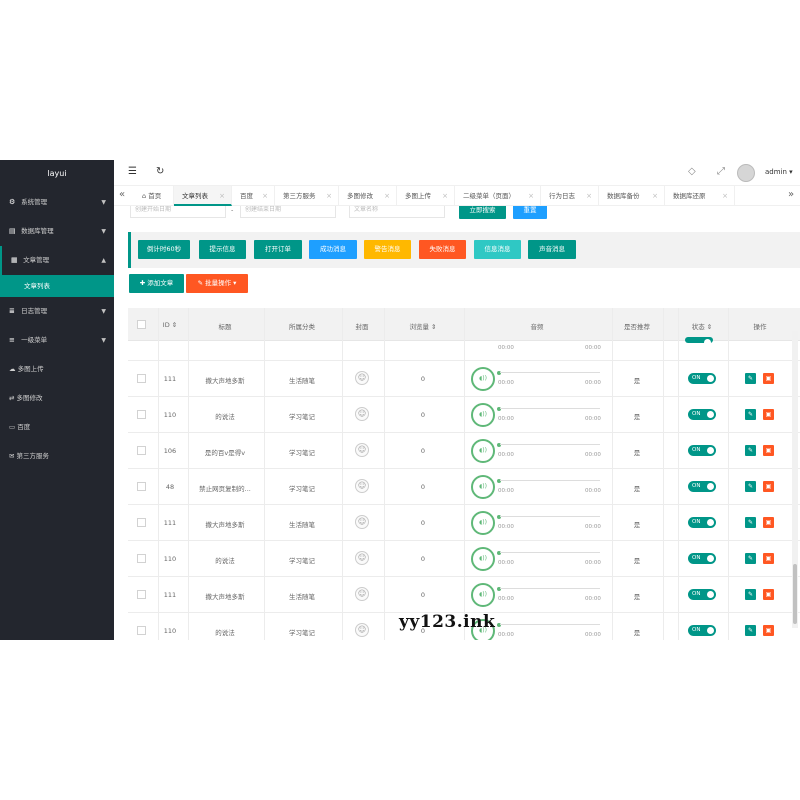  What do you see at coordinates (122, 194) in the screenshot?
I see `tab-scroll-left-icon: «` at bounding box center [122, 194].